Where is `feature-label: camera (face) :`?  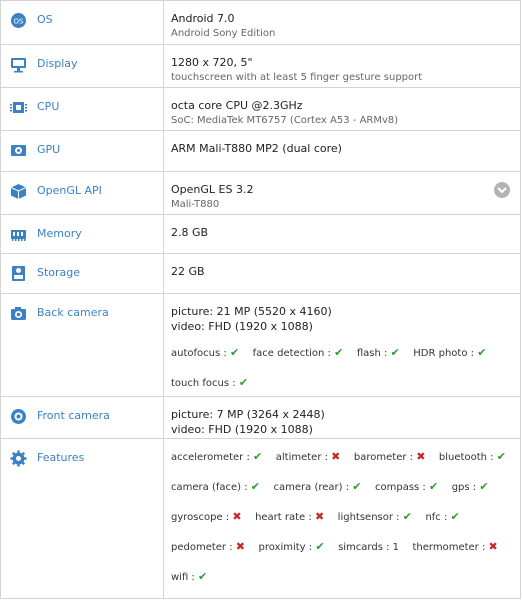 feature-label: camera (face) : is located at coordinates (209, 487).